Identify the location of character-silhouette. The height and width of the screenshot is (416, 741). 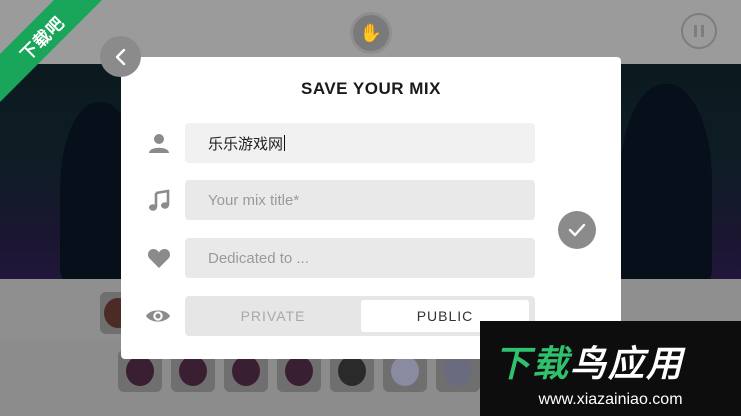
(666, 181).